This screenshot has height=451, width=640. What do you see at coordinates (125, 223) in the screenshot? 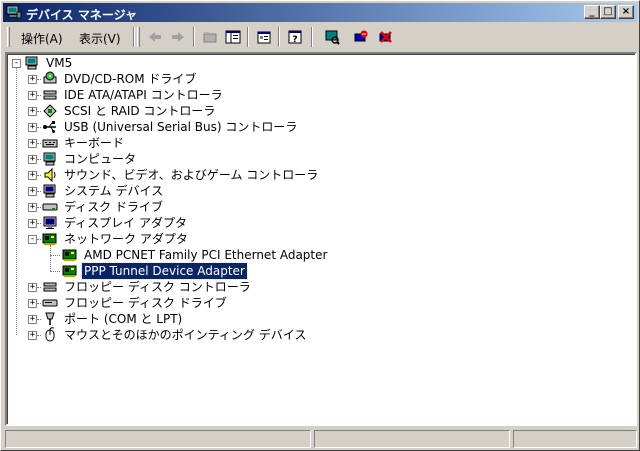
I see `tree-item-label: ディスプレイ アダプタ` at bounding box center [125, 223].